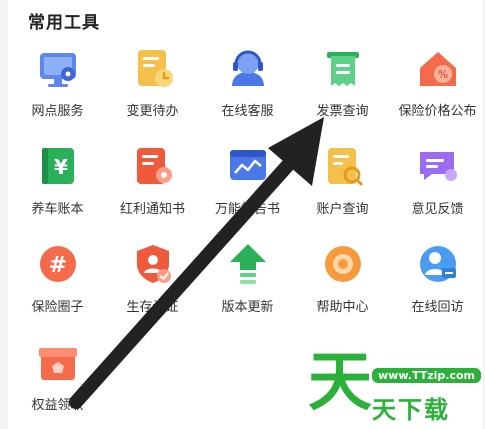  What do you see at coordinates (247, 209) in the screenshot?
I see `tool-label: 万能报告书` at bounding box center [247, 209].